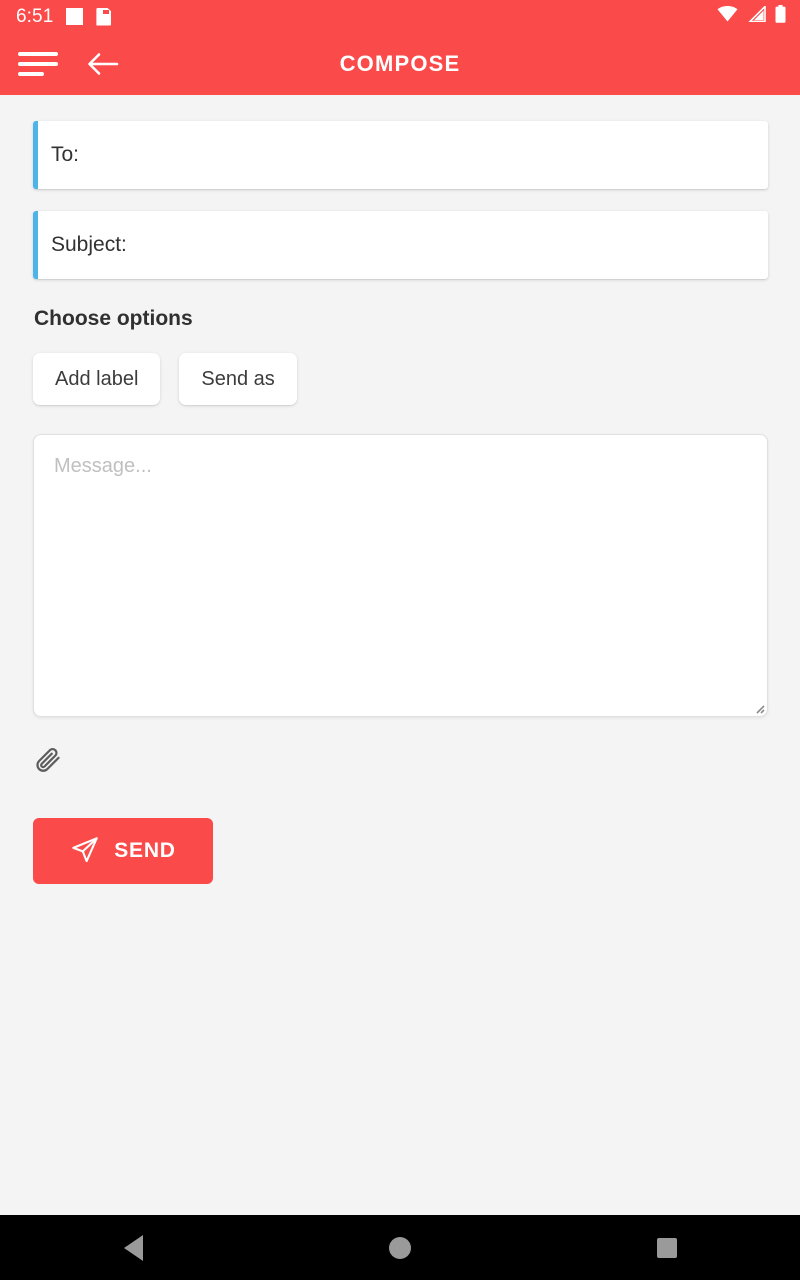 The width and height of the screenshot is (800, 1280). I want to click on home-circle-icon, so click(399, 1247).